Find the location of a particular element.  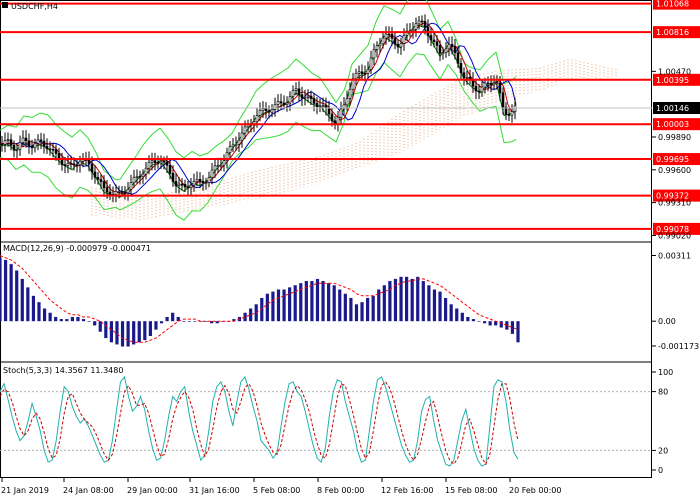

macd-axis-tick-label: 0.00 is located at coordinates (667, 321).